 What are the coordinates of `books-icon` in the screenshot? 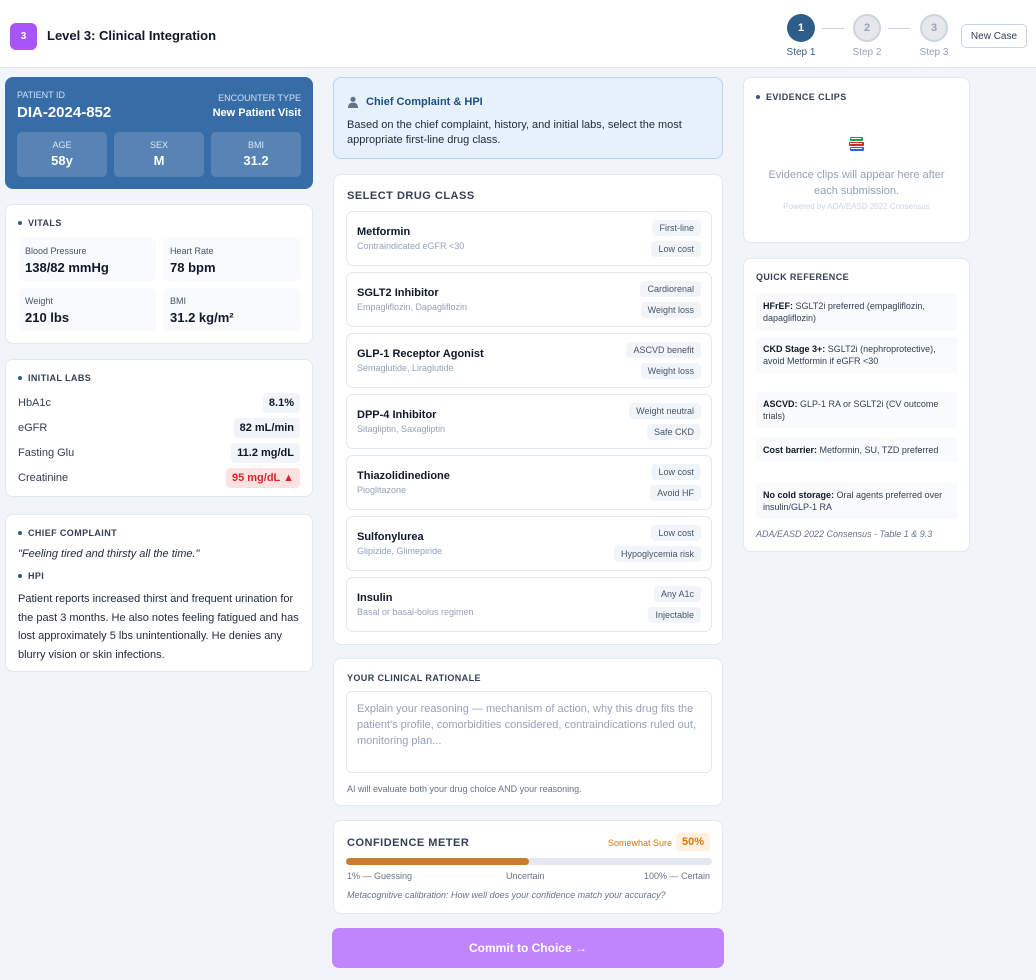 It's located at (856, 146).